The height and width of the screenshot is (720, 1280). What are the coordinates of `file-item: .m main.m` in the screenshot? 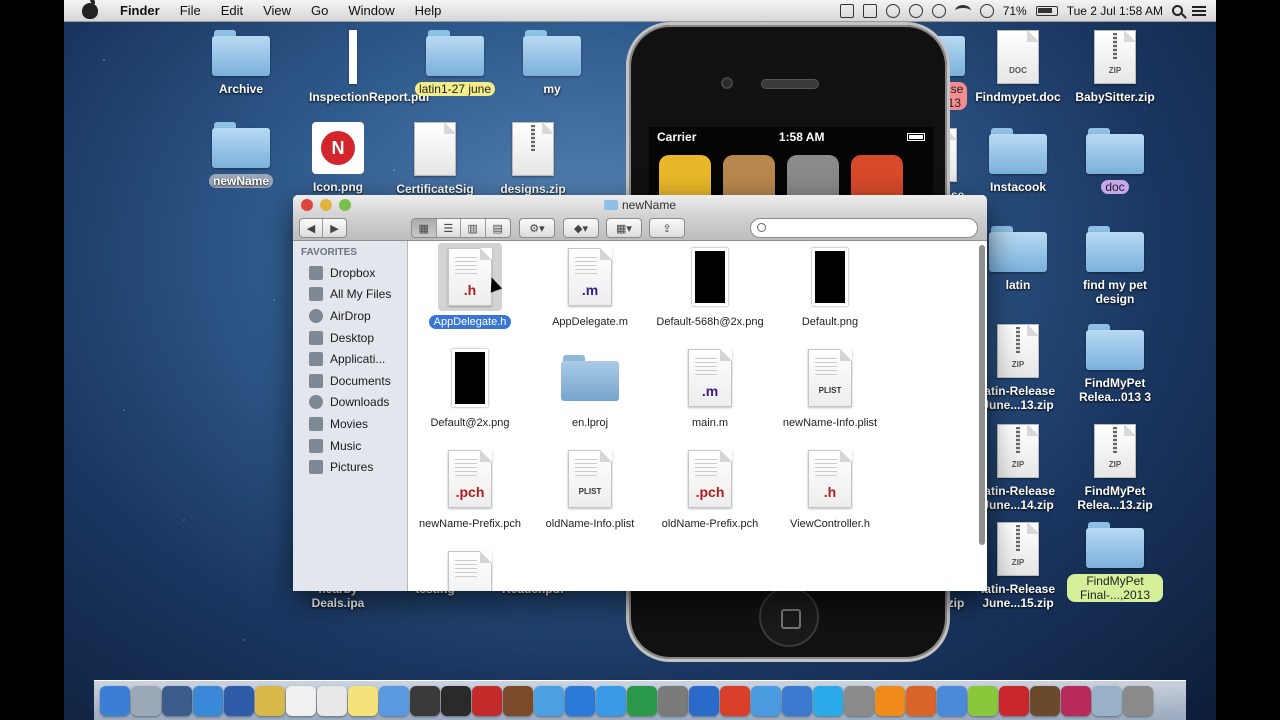 It's located at (710, 387).